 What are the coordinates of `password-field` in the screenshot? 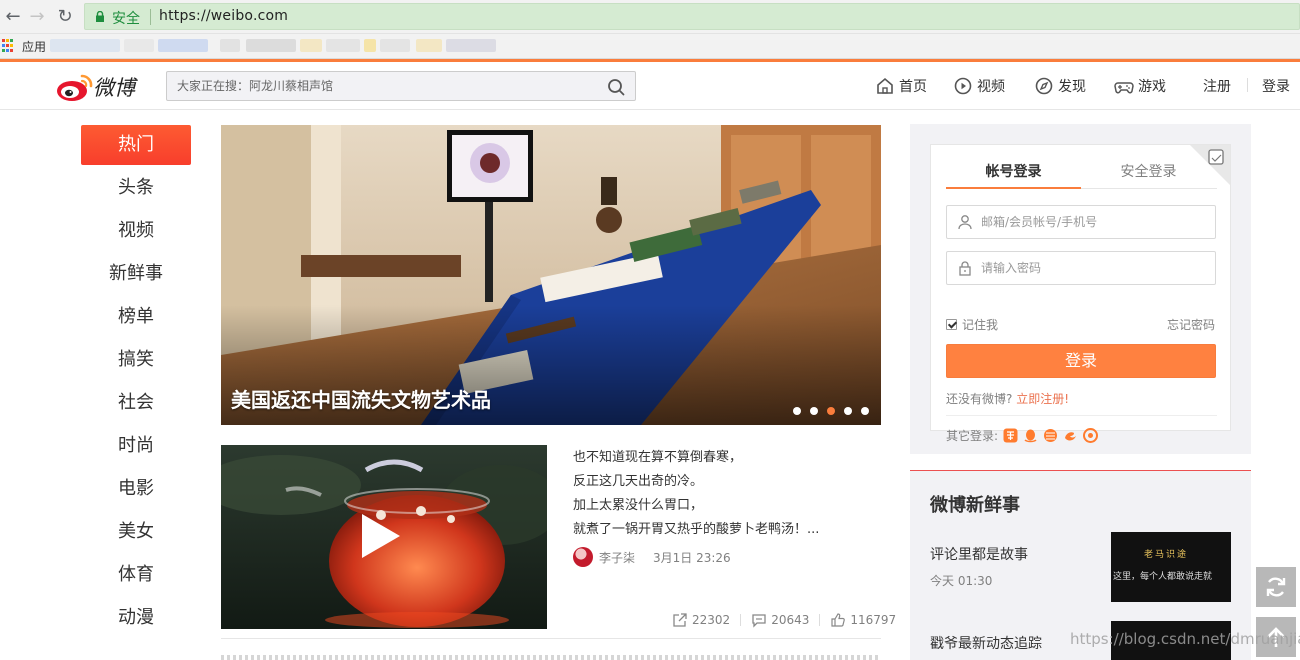 It's located at (1081, 268).